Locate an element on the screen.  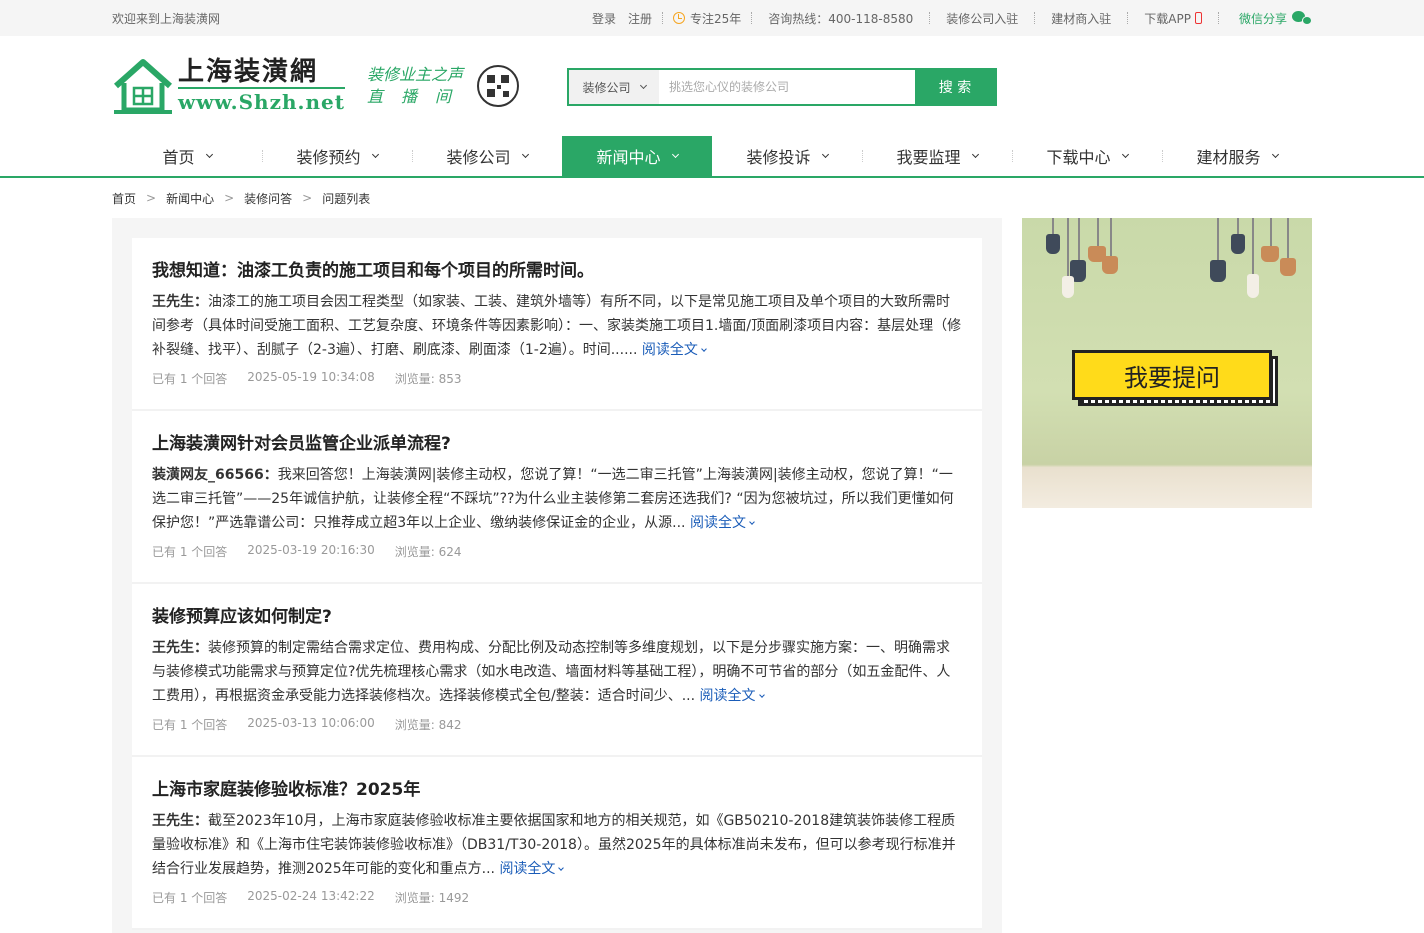
nav-item-label: 下载中心 is located at coordinates (1078, 157).